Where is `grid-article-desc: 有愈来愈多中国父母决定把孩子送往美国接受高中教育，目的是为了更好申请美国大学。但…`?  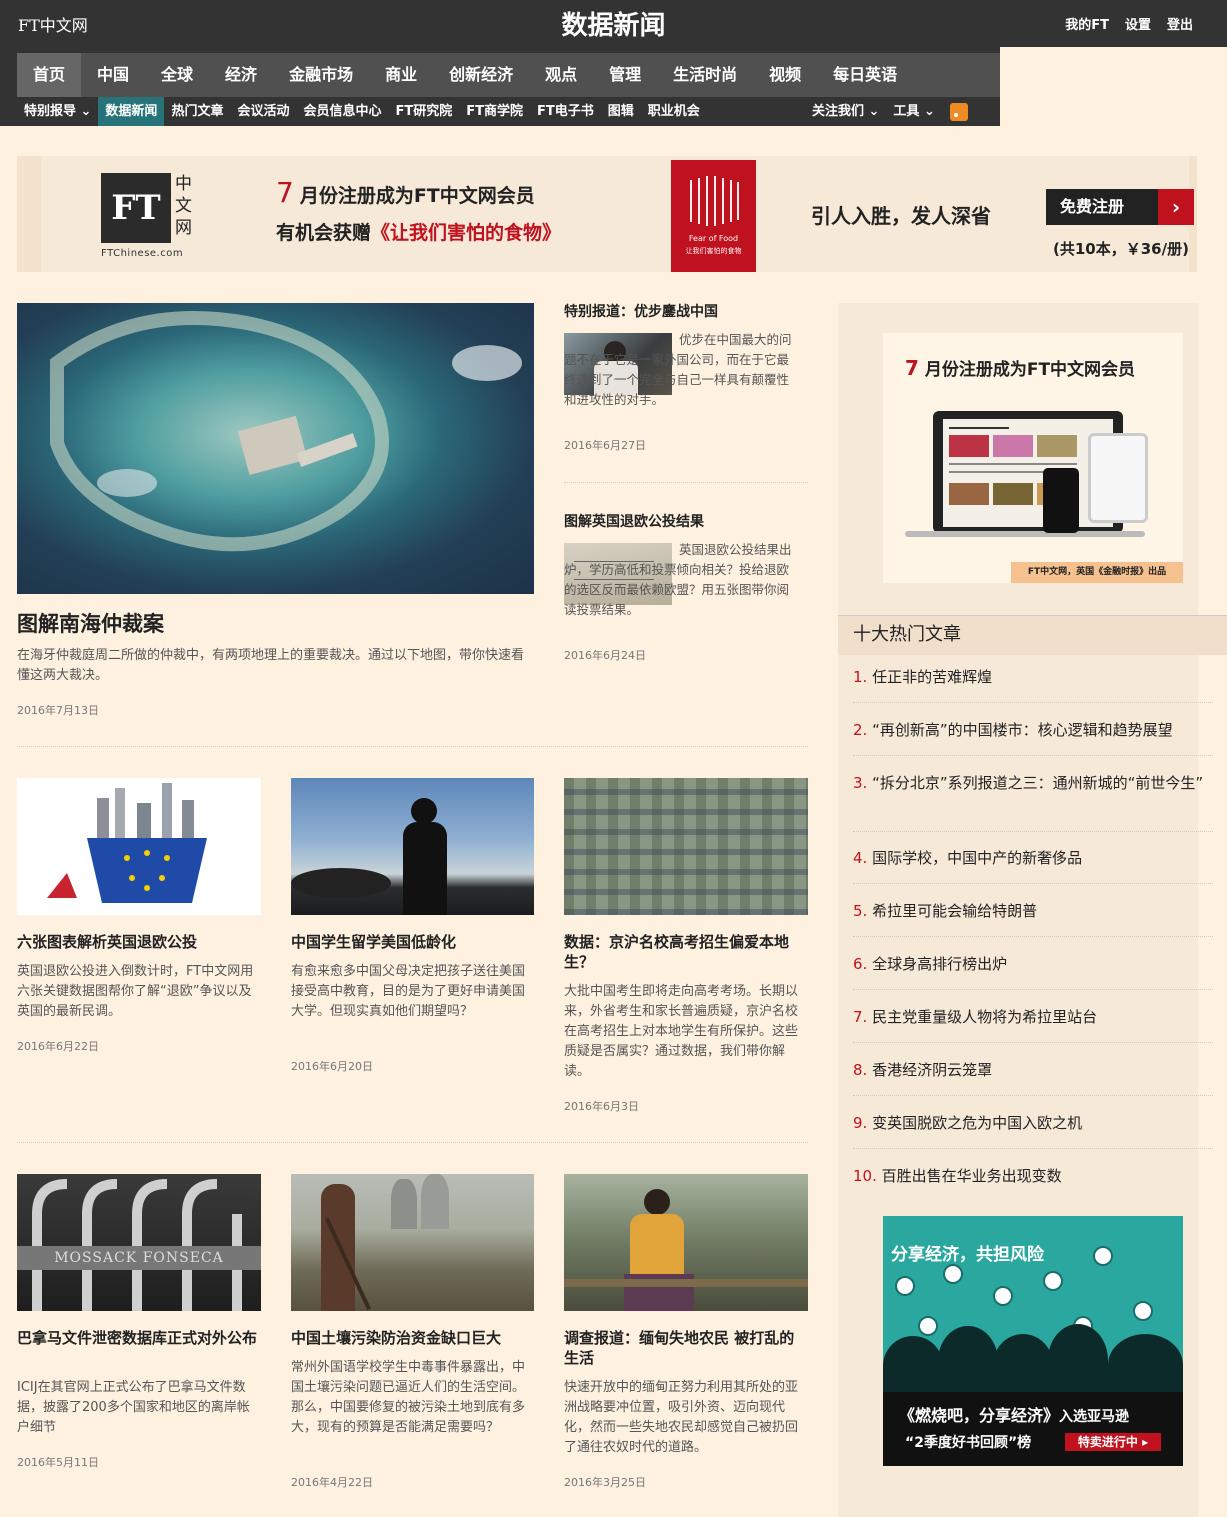
grid-article-desc: 有愈来愈多中国父母决定把孩子送往美国接受高中教育，目的是为了更好申请美国大学。但… is located at coordinates (408, 991).